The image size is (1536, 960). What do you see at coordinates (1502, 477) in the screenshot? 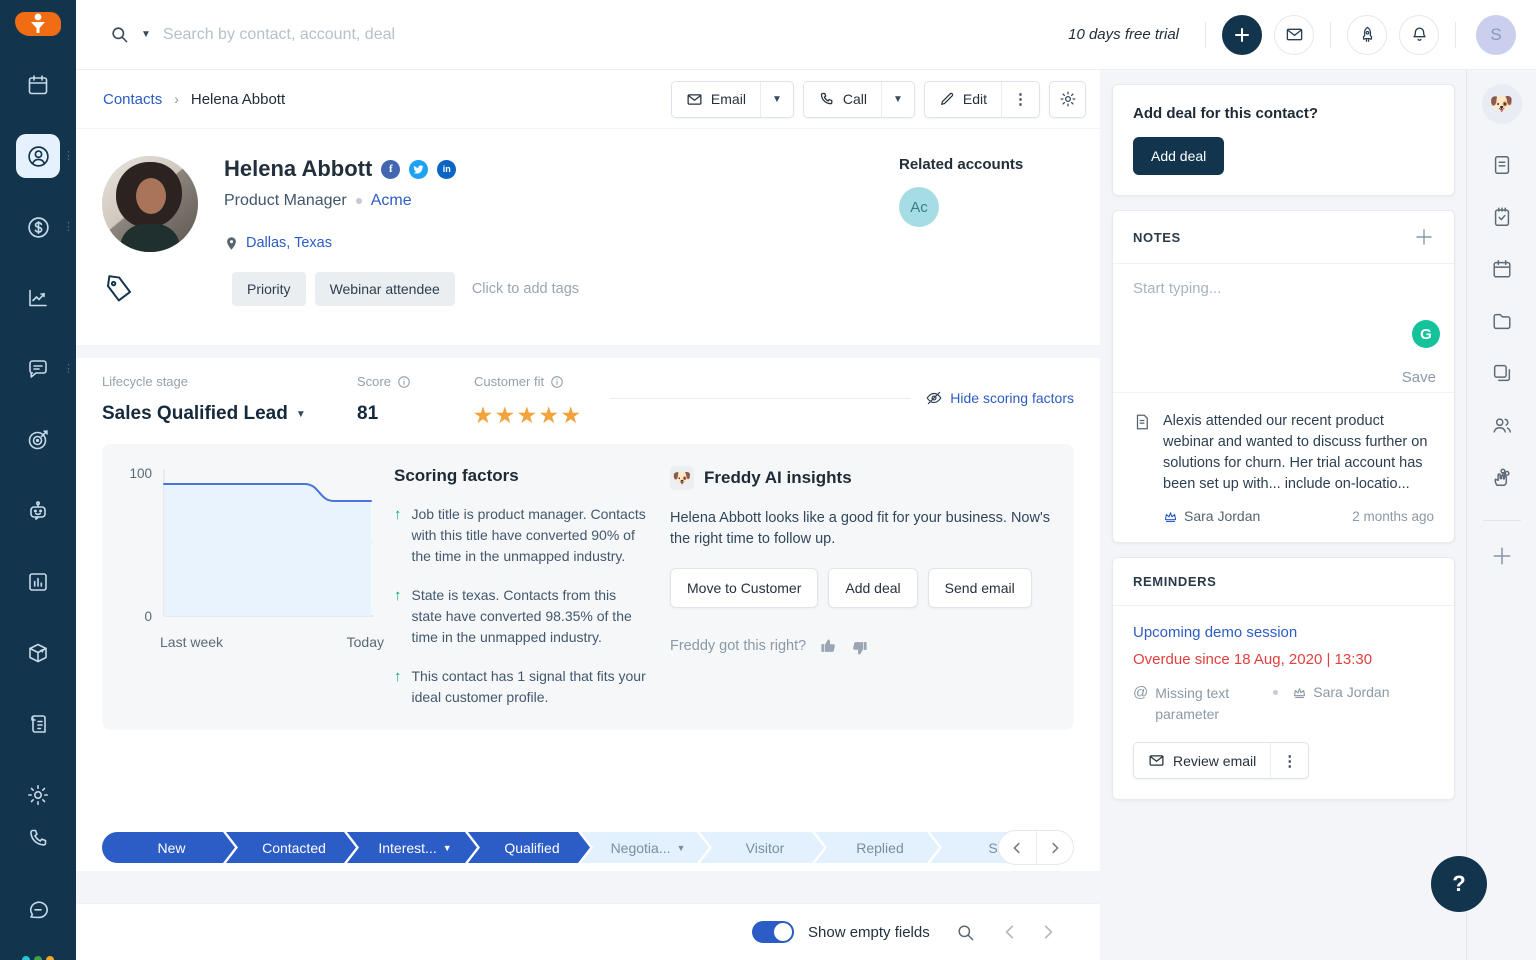
I see `freddy-skills-widget-button` at bounding box center [1502, 477].